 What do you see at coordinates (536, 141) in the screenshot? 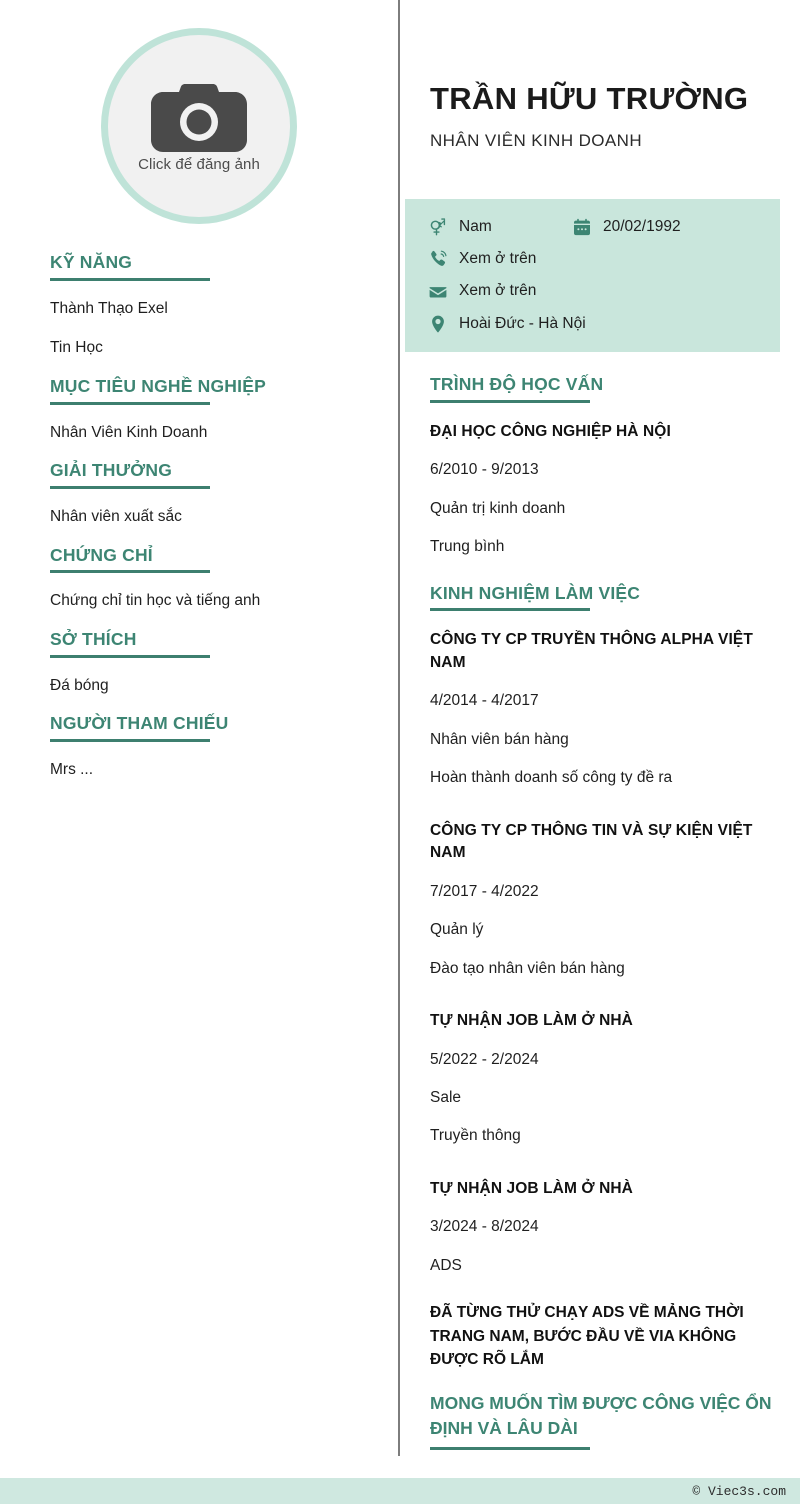
I see `job-title: NHÂN VIÊN KINH DOANH` at bounding box center [536, 141].